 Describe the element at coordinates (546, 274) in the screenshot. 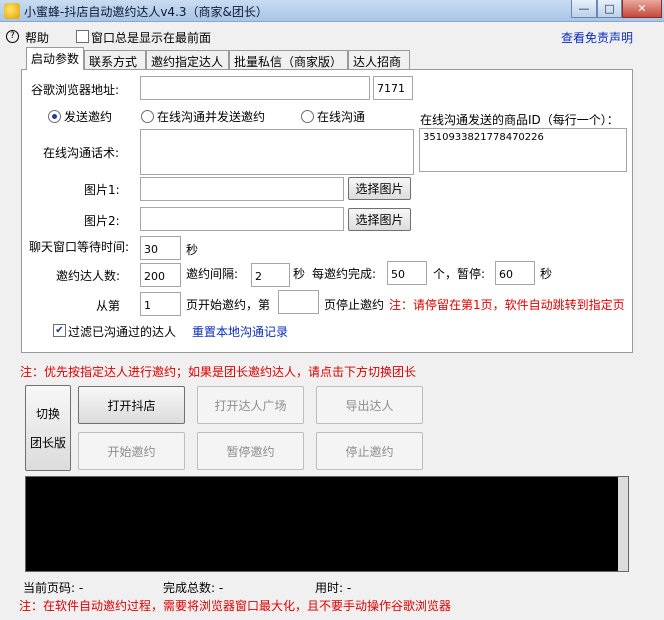

I see `pause-unit: 秒` at that location.